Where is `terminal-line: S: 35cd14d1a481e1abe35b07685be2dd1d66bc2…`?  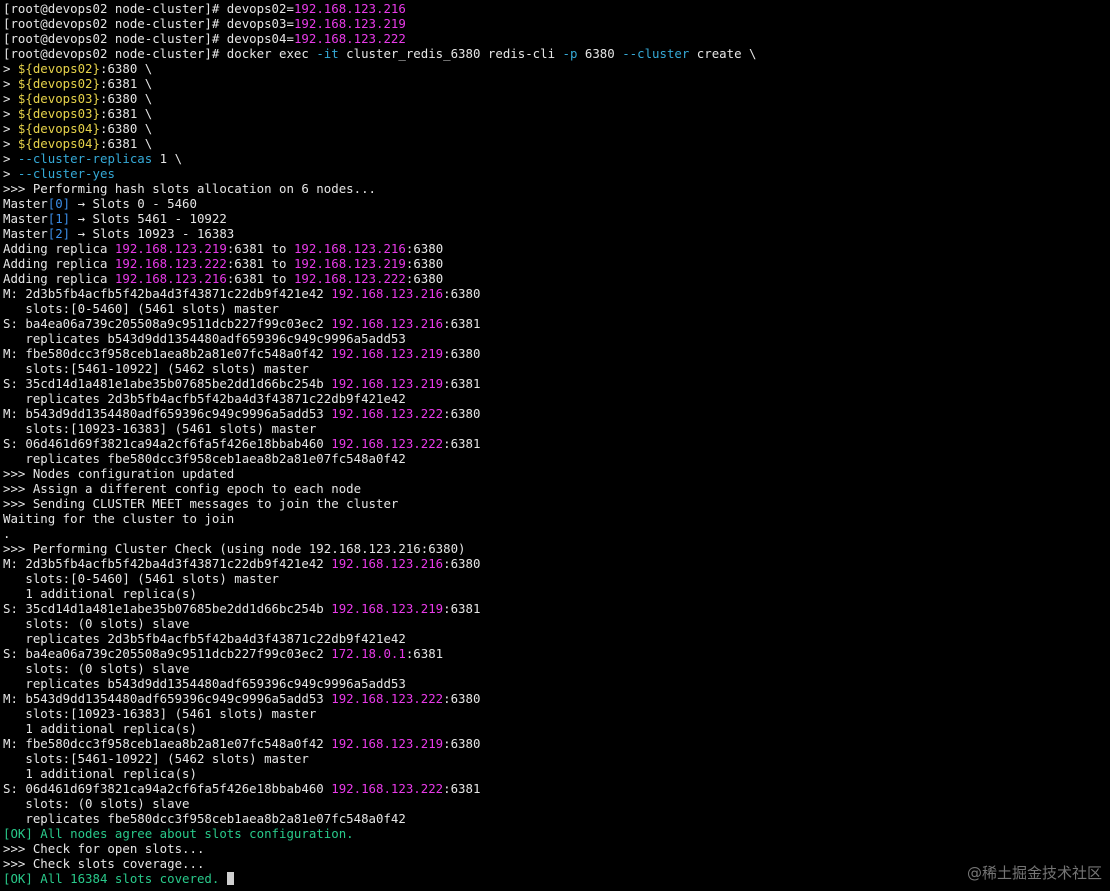
terminal-line: S: 35cd14d1a481e1abe35b07685be2dd1d66bc2… is located at coordinates (556, 383).